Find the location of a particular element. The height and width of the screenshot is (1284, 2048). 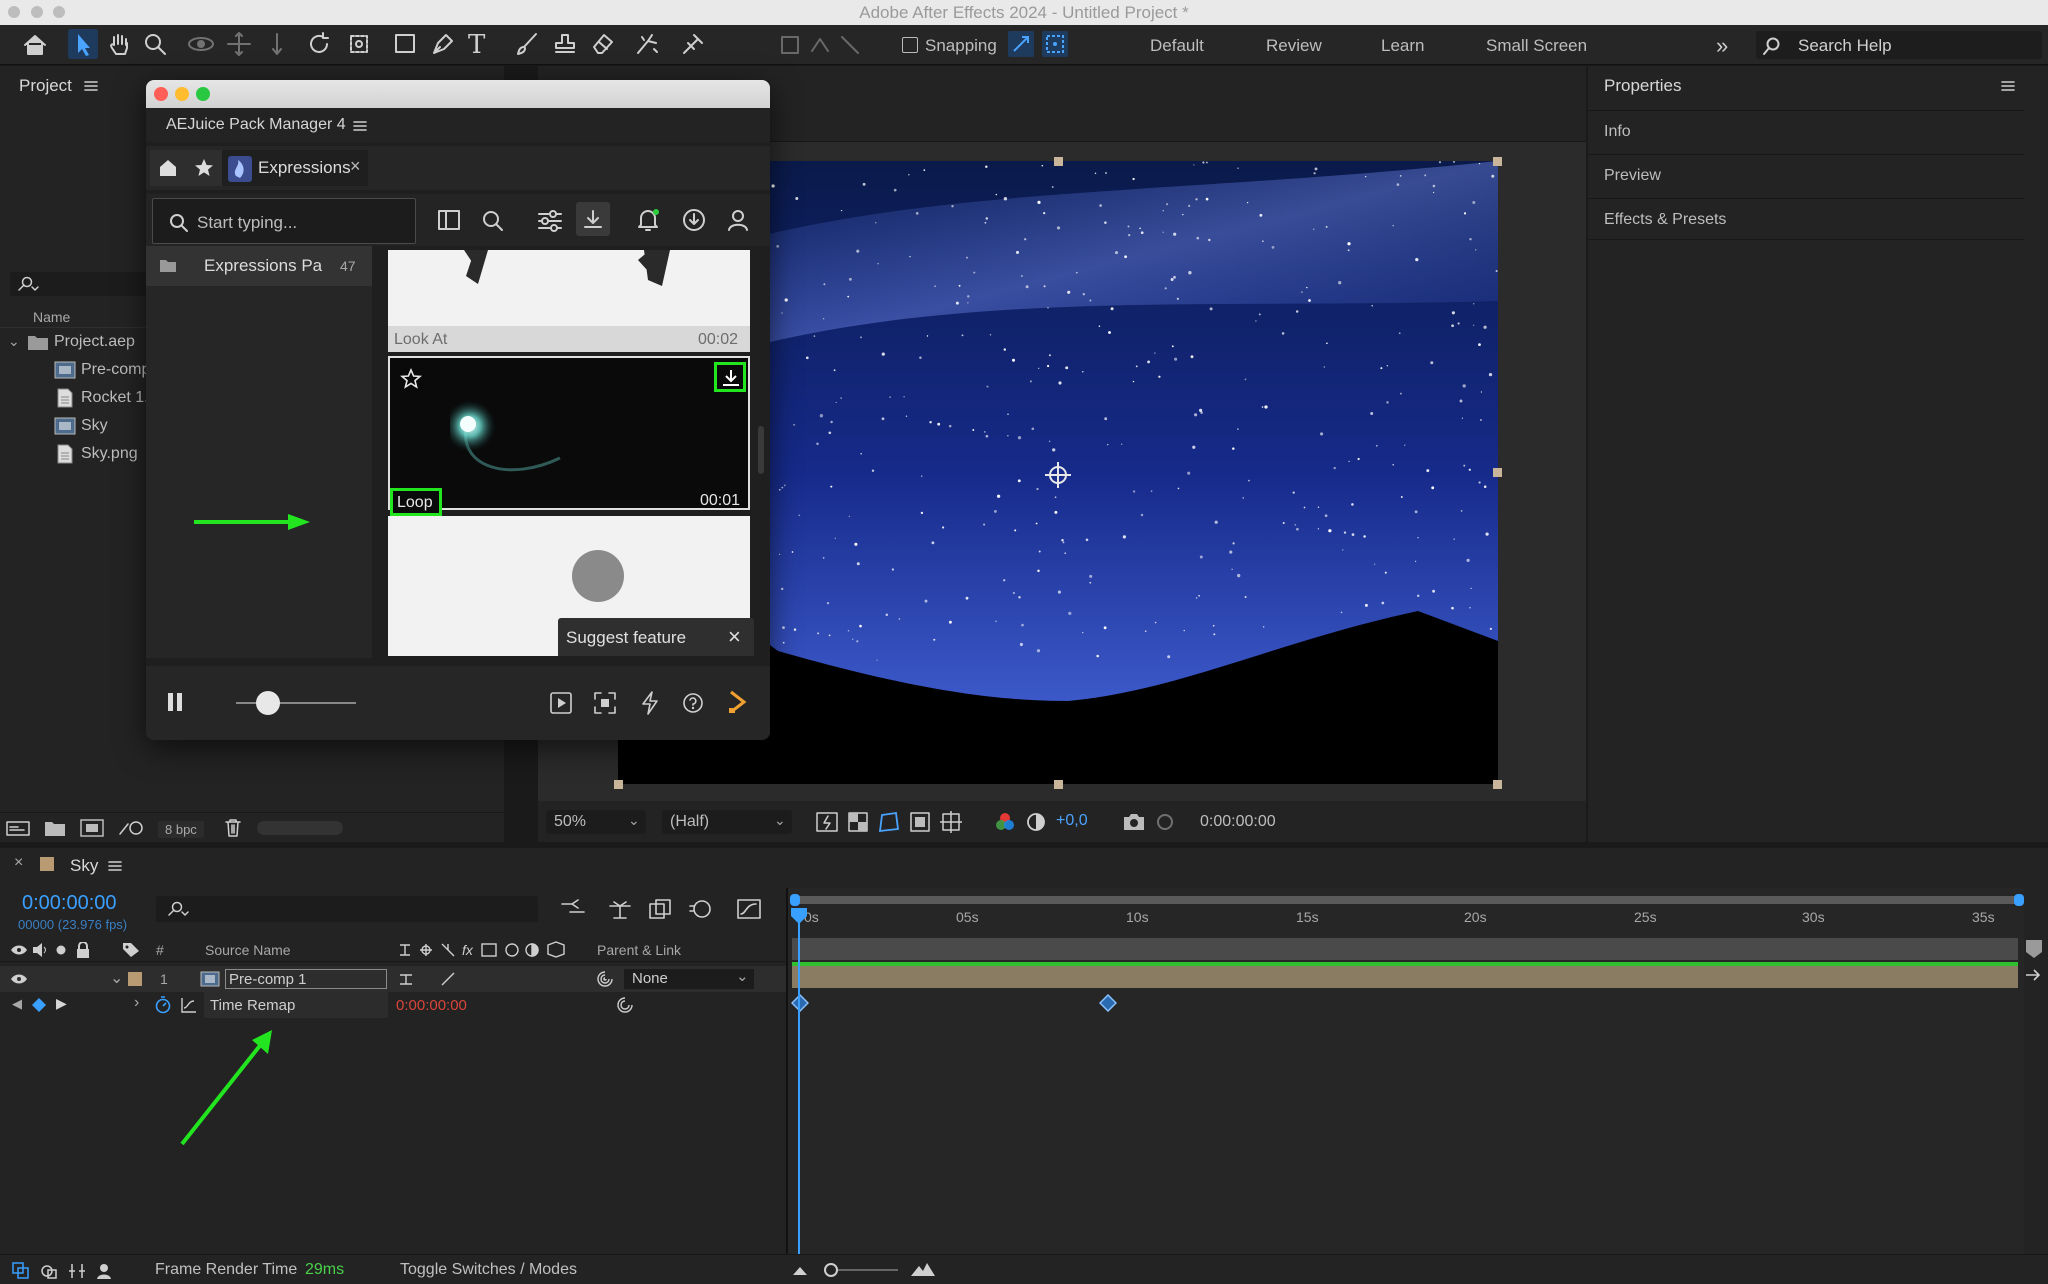

preview-panel-header: Preview is located at coordinates (1806, 175).